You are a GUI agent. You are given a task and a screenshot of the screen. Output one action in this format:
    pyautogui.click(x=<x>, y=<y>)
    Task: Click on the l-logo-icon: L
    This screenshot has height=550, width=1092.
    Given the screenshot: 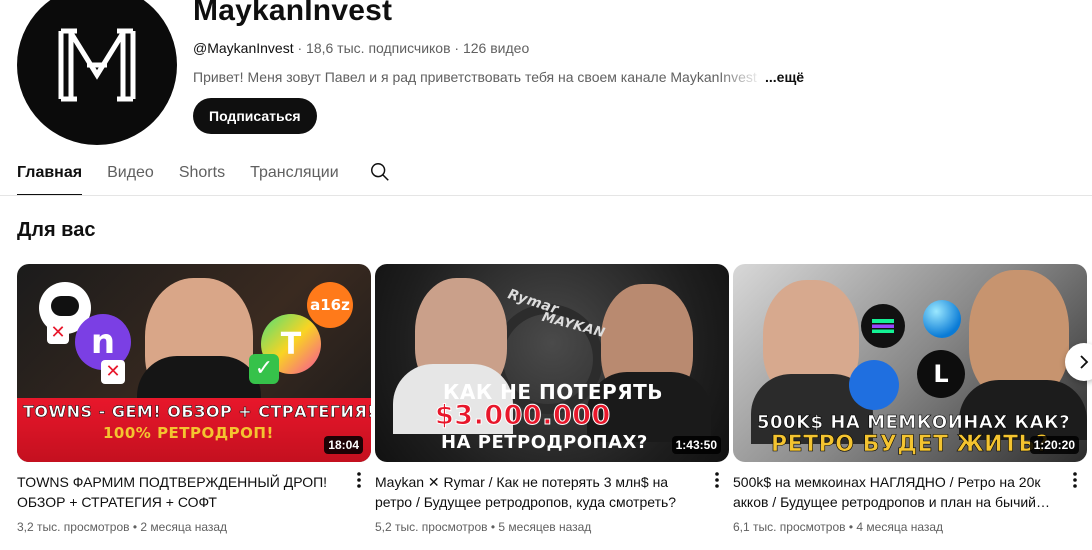 What is the action you would take?
    pyautogui.click(x=941, y=374)
    